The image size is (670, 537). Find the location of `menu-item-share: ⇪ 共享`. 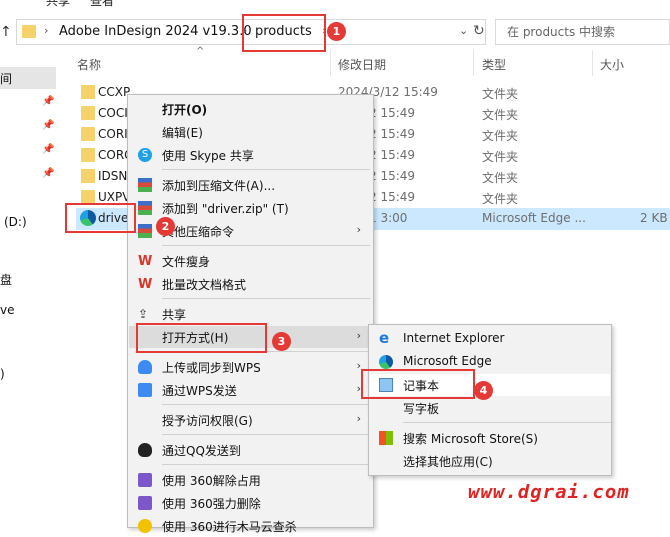

menu-item-share: ⇪ 共享 is located at coordinates (251, 314).